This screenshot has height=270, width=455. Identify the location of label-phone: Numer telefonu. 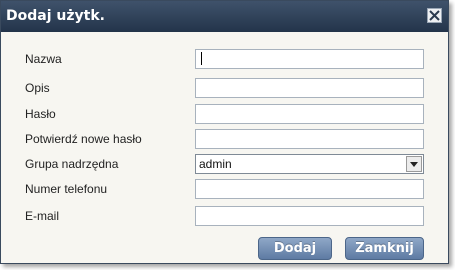
(66, 189).